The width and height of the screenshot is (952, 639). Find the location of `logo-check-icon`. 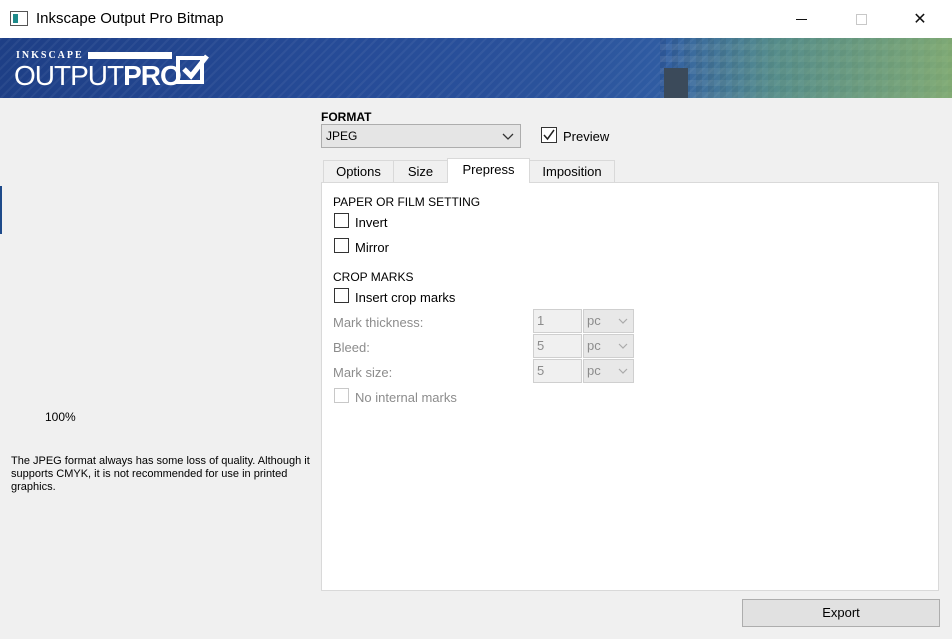

logo-check-icon is located at coordinates (192, 69).